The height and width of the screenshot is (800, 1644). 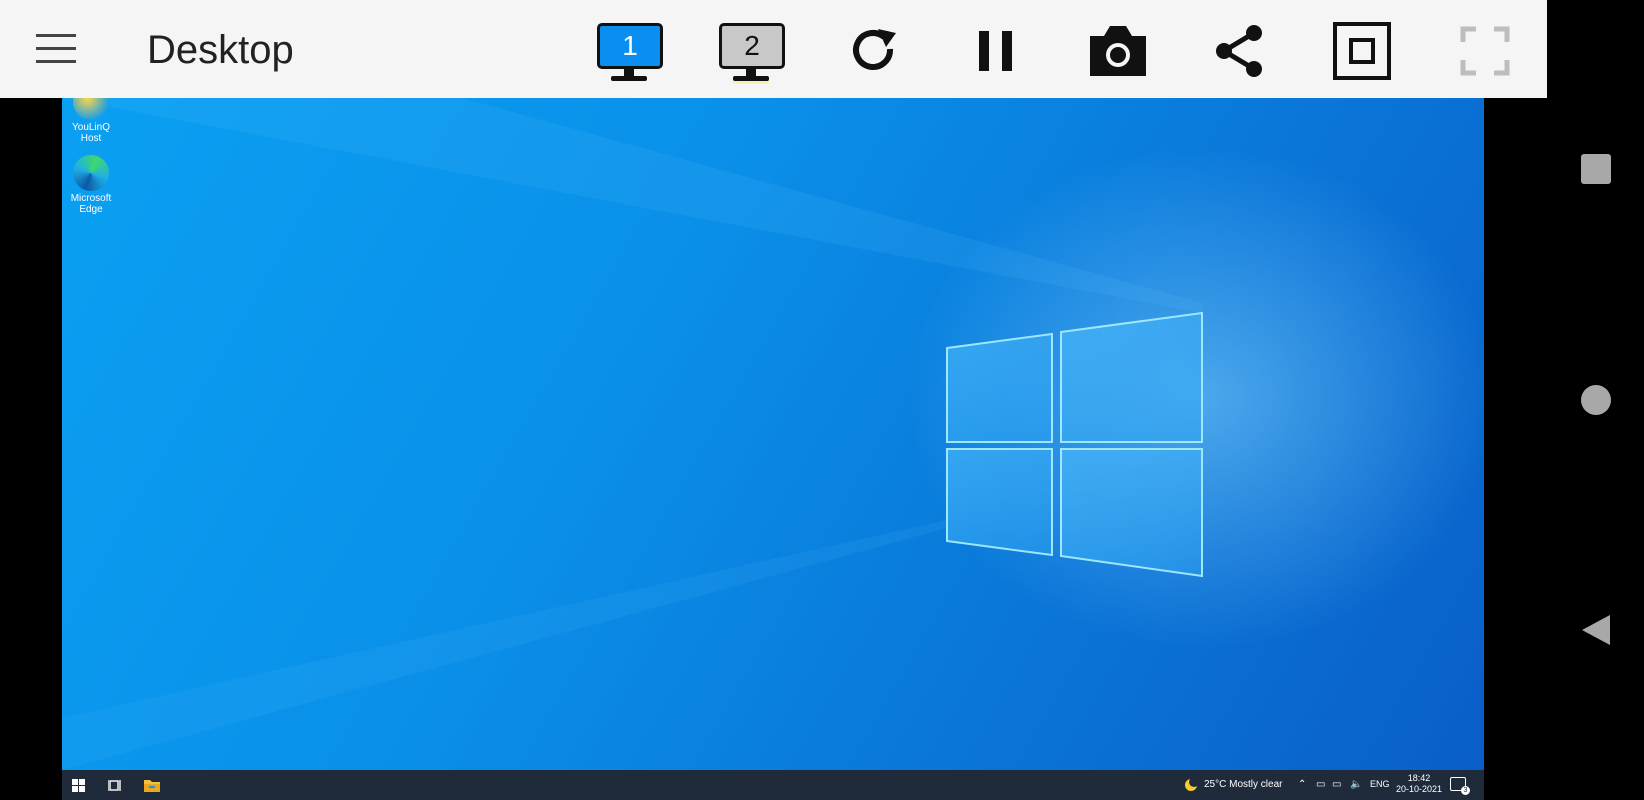 I want to click on network-icon: ▭, so click(x=1336, y=784).